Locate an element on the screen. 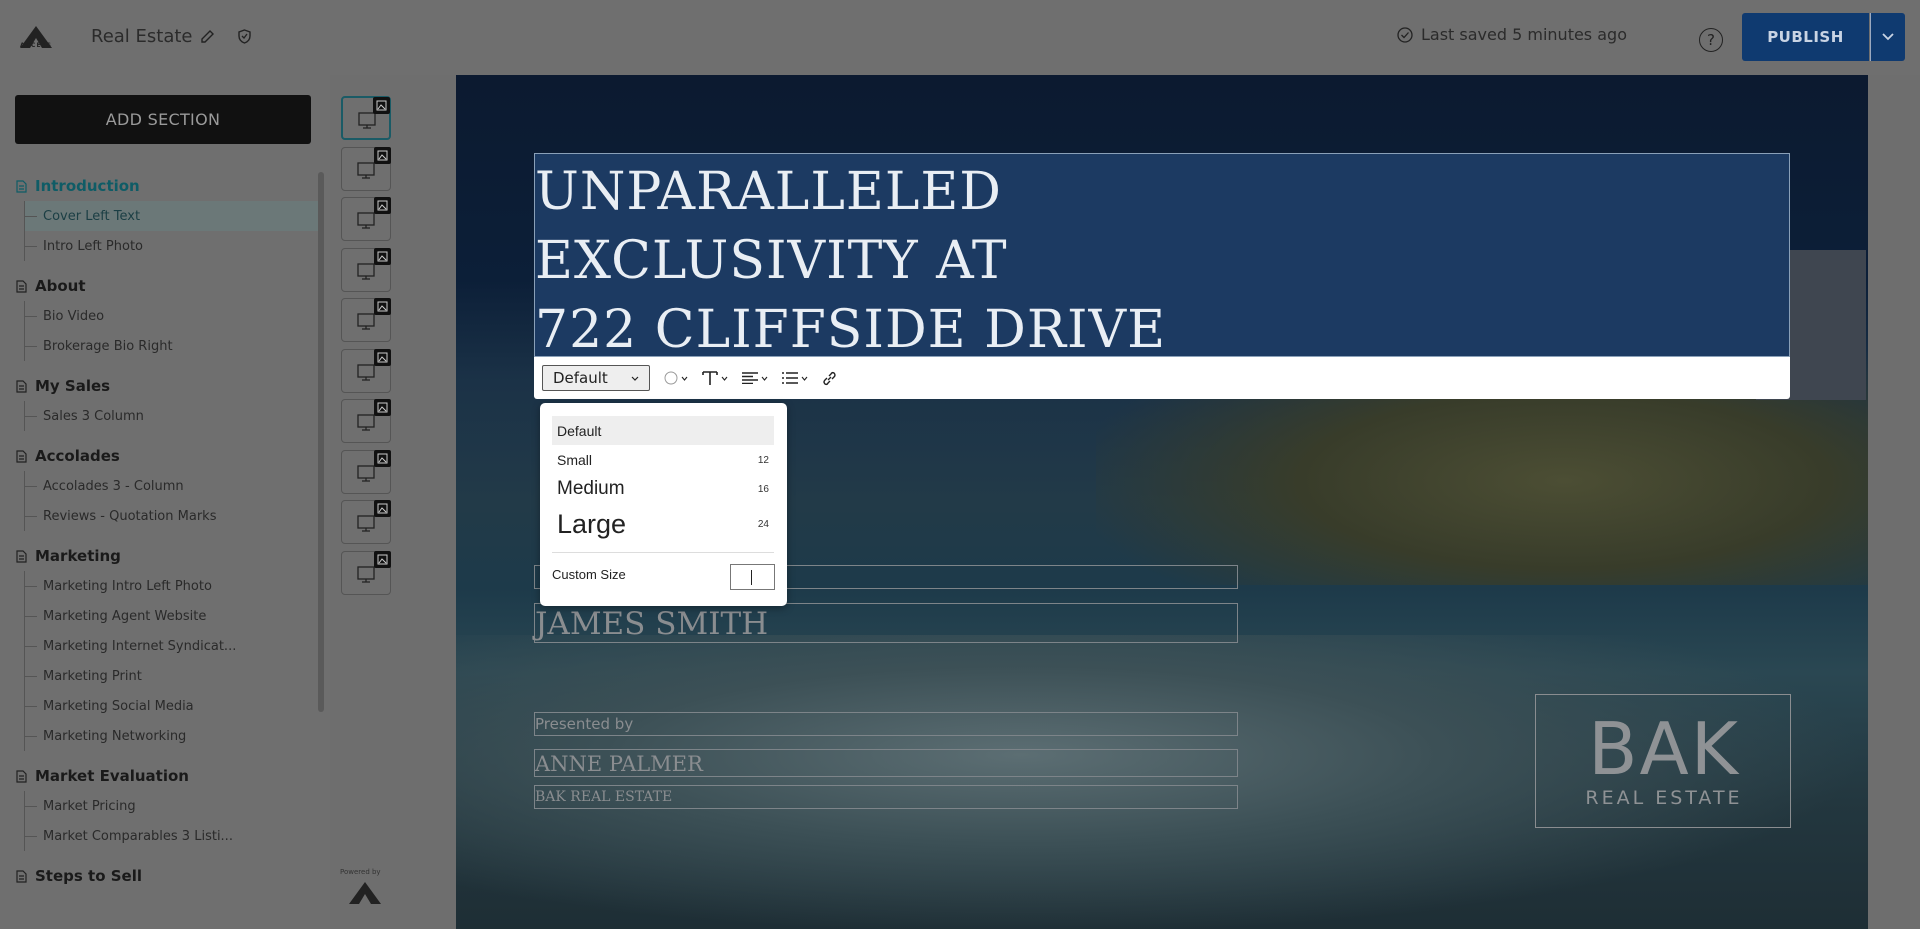 This screenshot has width=1920, height=929. font-style-button is located at coordinates (715, 378).